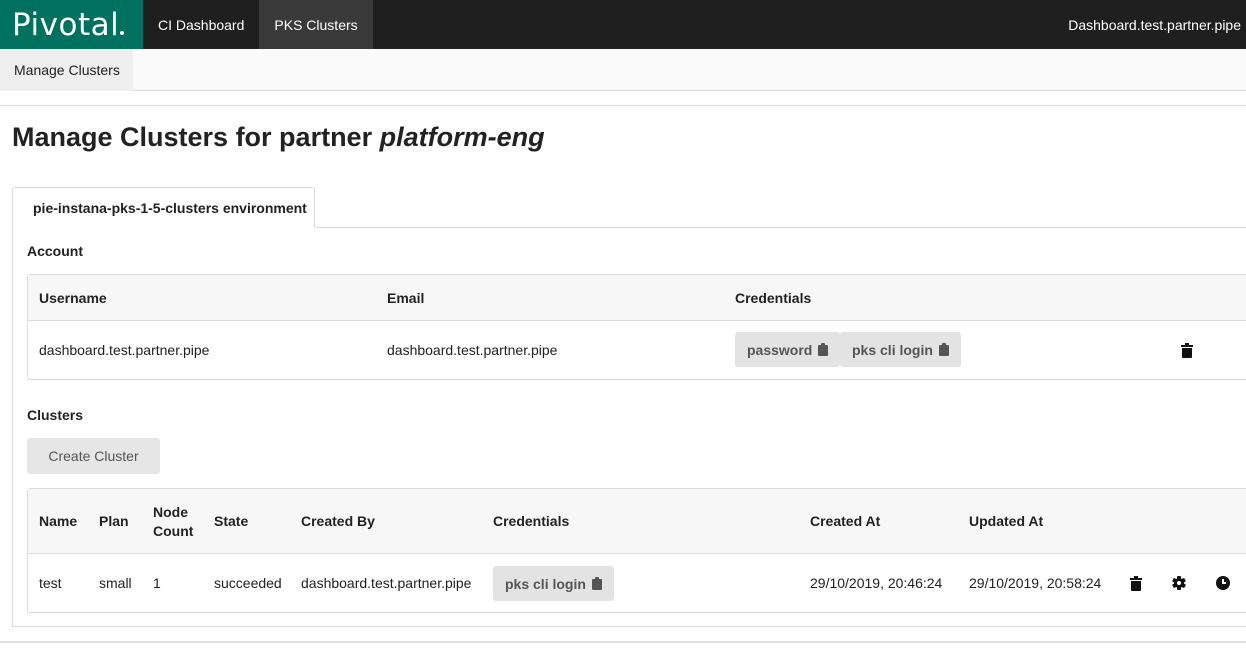 The height and width of the screenshot is (660, 1246). Describe the element at coordinates (462, 137) in the screenshot. I see `page-title-partner: platform-eng` at that location.